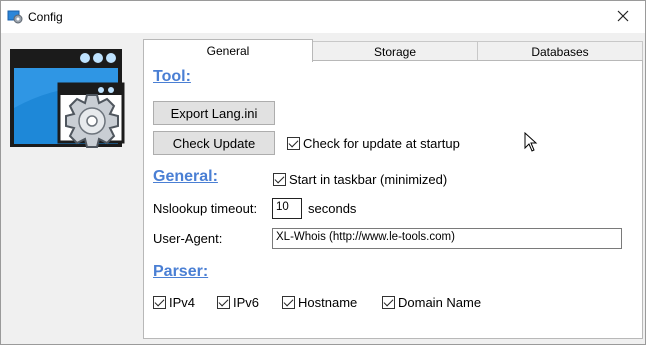 The image size is (646, 345). What do you see at coordinates (332, 208) in the screenshot?
I see `seconds-label: seconds` at bounding box center [332, 208].